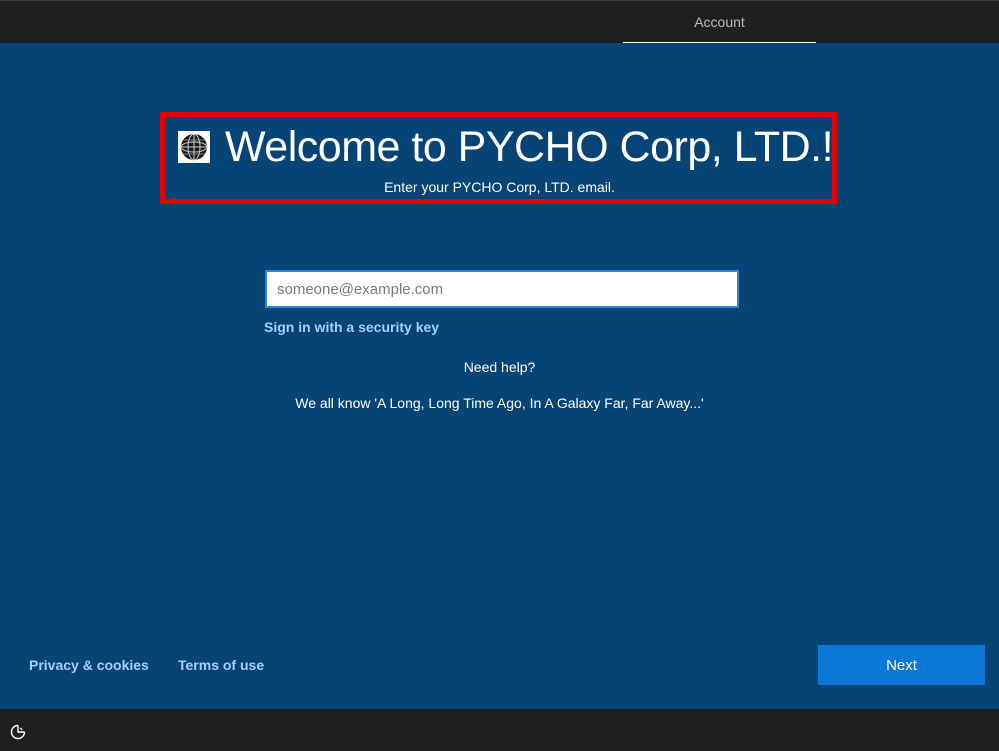 The image size is (999, 751). Describe the element at coordinates (499, 730) in the screenshot. I see `bottom-bar` at that location.